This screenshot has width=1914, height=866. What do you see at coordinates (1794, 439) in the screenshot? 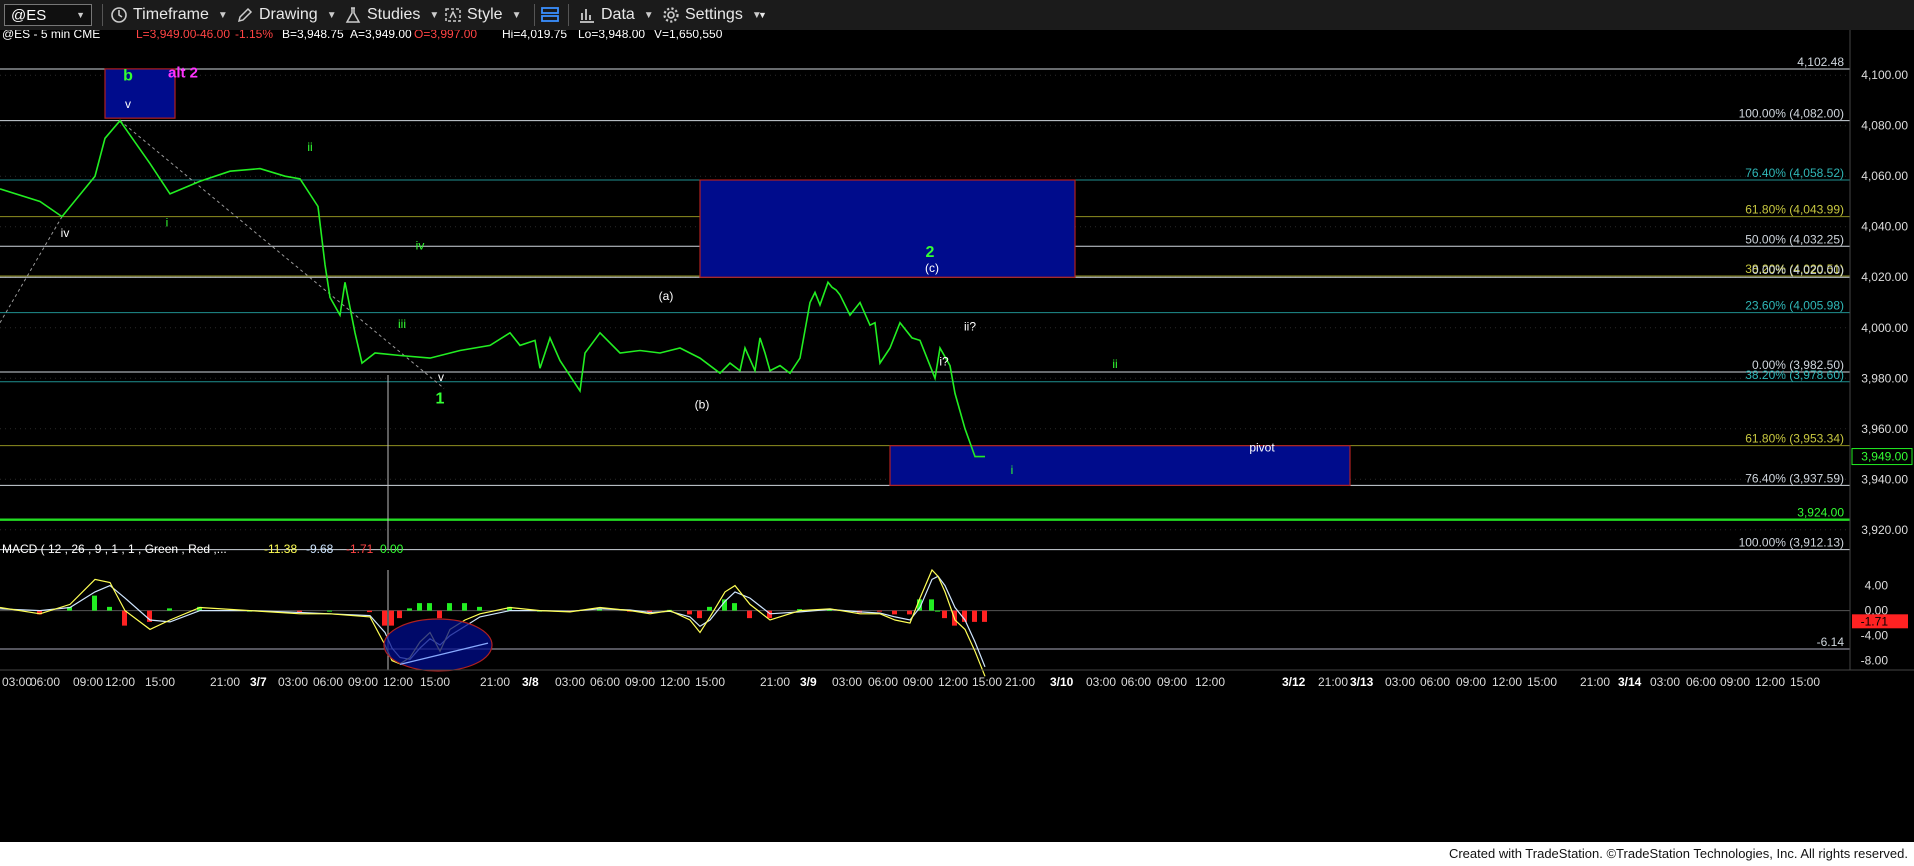
I see `fib-label: 61.80% (3,953.34)` at bounding box center [1794, 439].